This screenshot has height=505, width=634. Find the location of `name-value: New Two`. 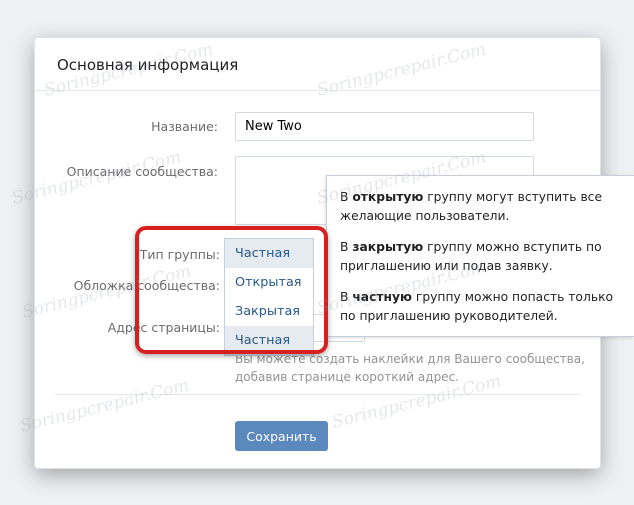

name-value: New Two is located at coordinates (273, 126).